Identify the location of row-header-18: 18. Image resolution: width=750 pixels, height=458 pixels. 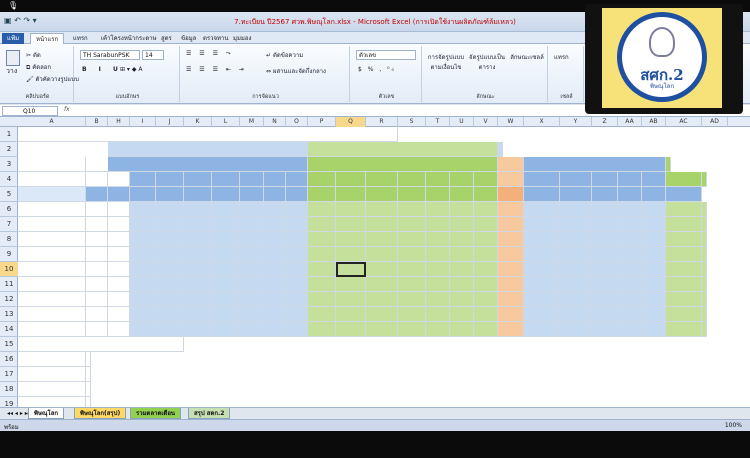
(9, 389).